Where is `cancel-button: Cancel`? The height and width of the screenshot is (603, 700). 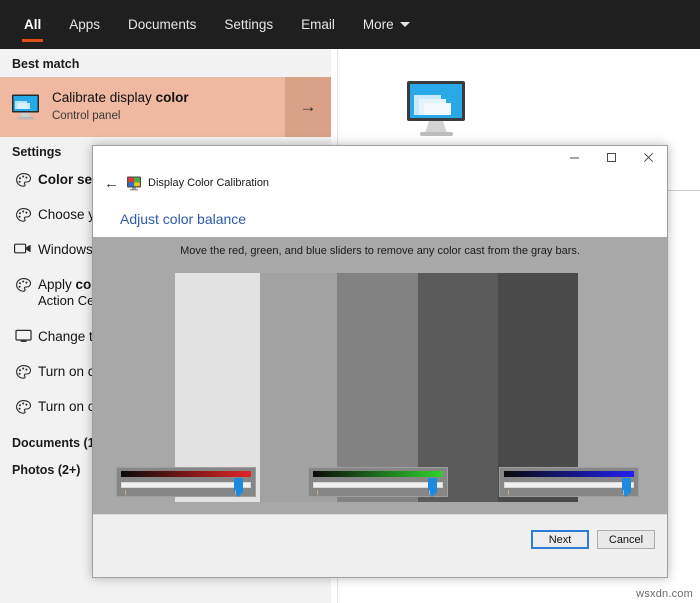 cancel-button: Cancel is located at coordinates (626, 539).